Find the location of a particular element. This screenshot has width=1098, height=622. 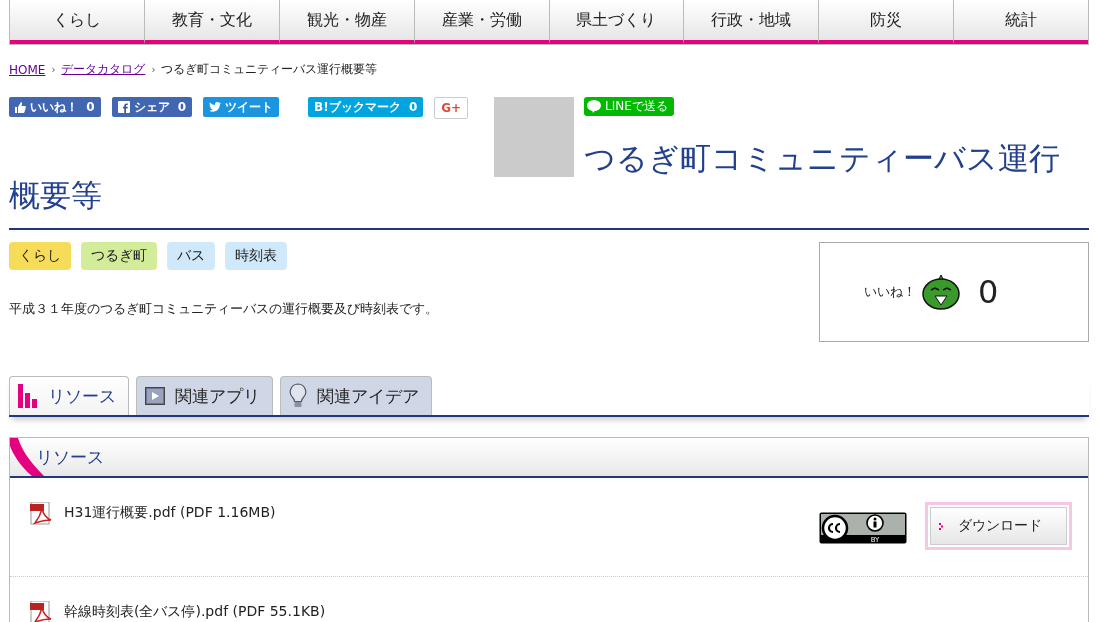

nav-item: 行政・地域 is located at coordinates (752, 22).